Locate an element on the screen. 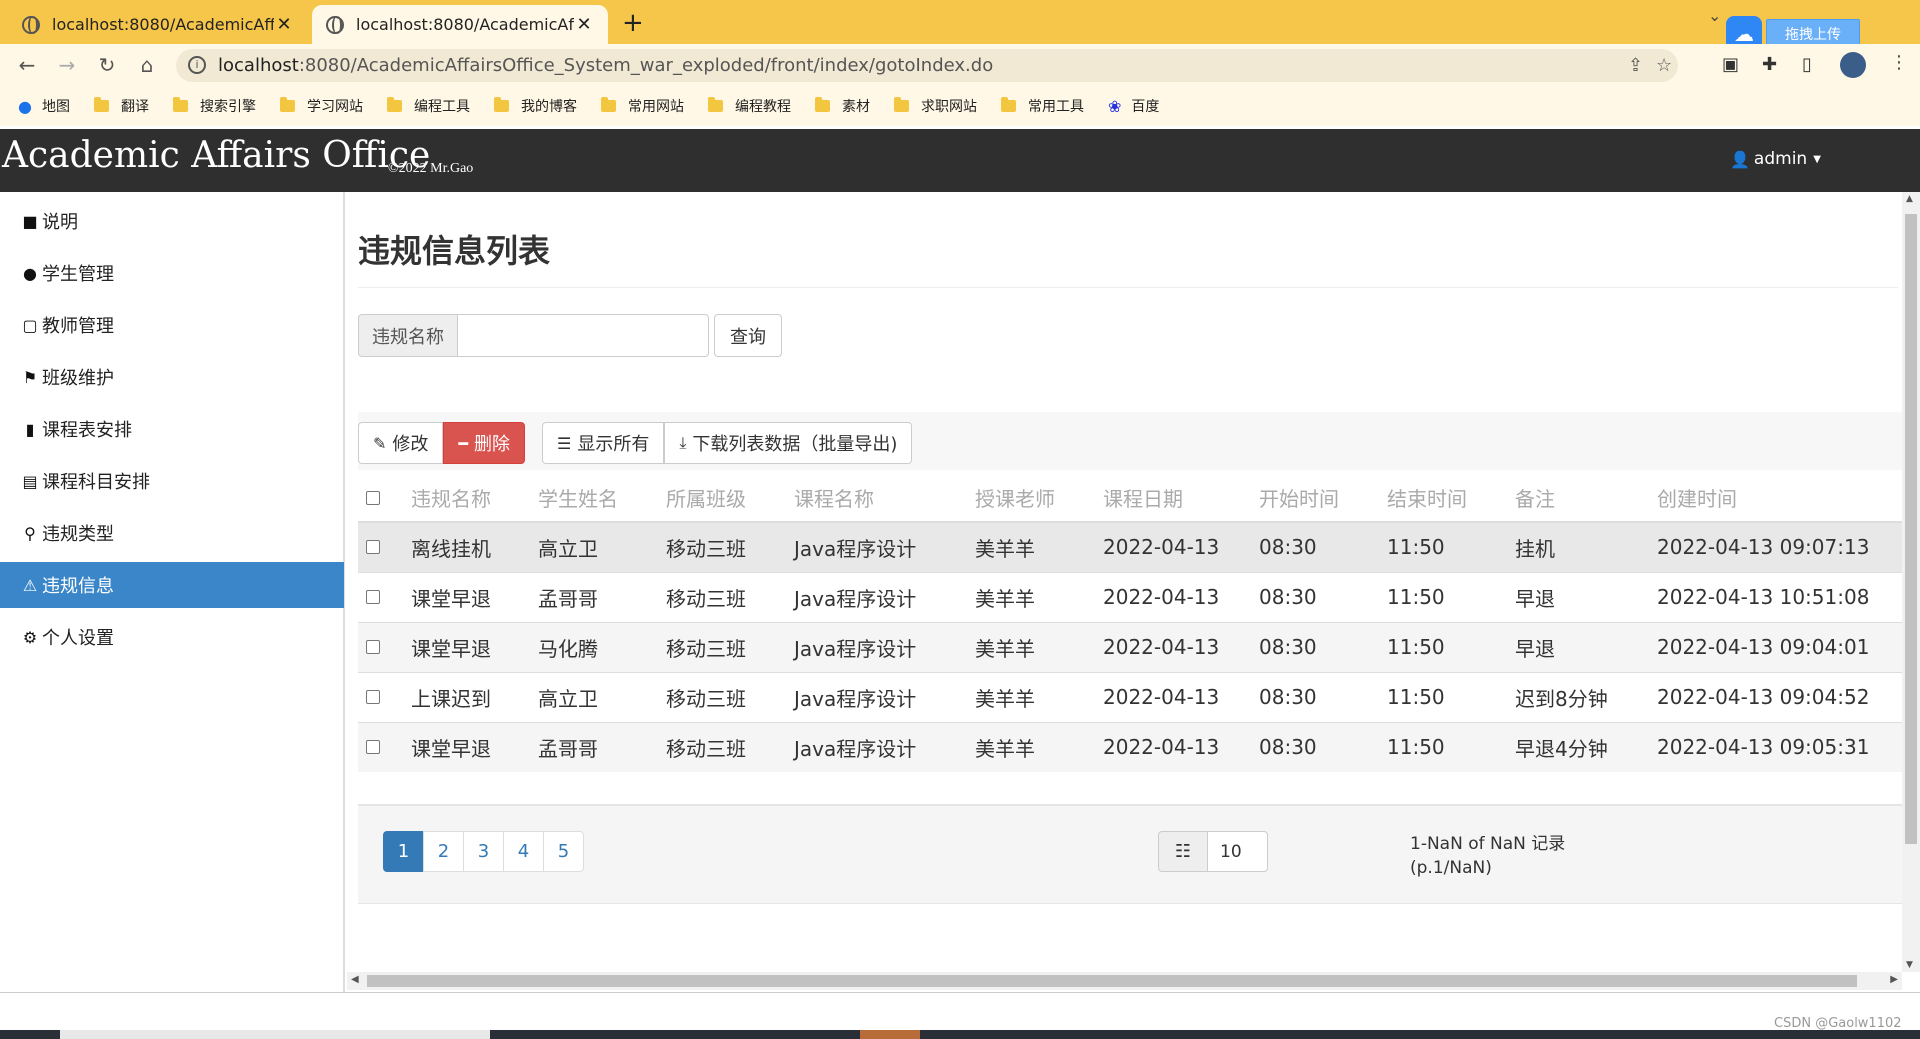  bookmark-item: 常用工具 is located at coordinates (1042, 106).